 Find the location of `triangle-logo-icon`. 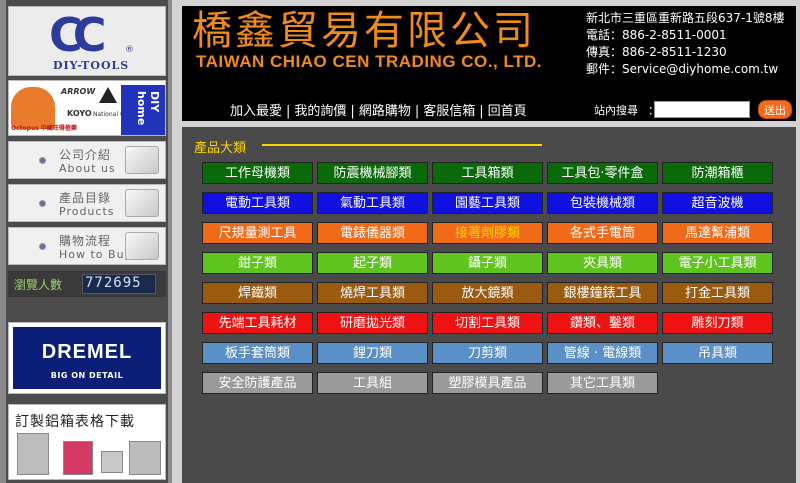

triangle-logo-icon is located at coordinates (108, 95).